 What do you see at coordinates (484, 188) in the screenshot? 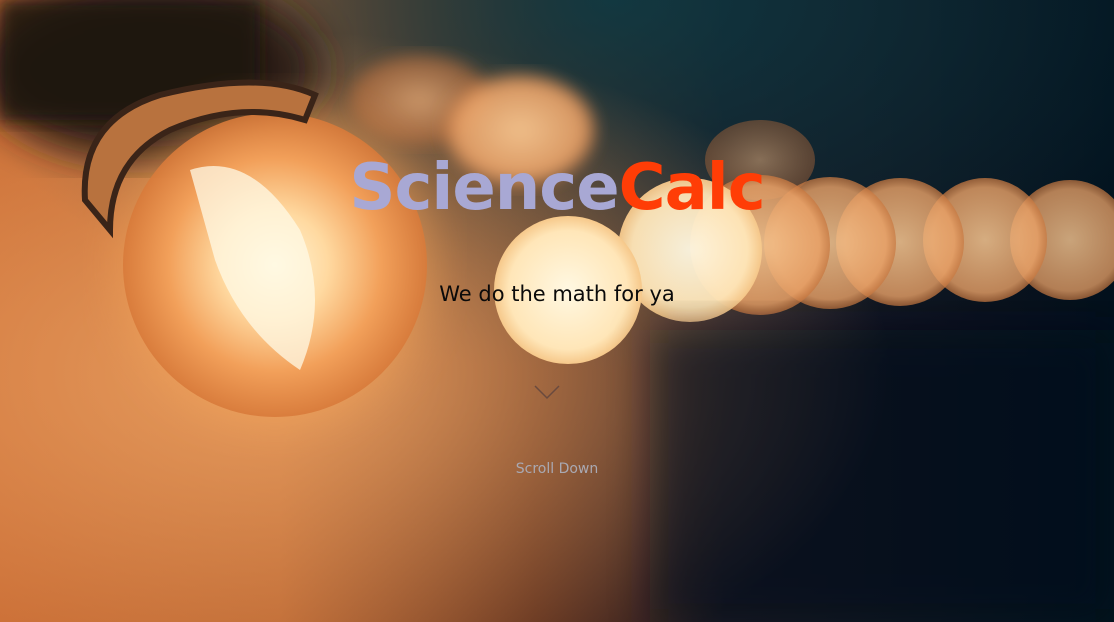
I see `brand-title-science: Science` at bounding box center [484, 188].